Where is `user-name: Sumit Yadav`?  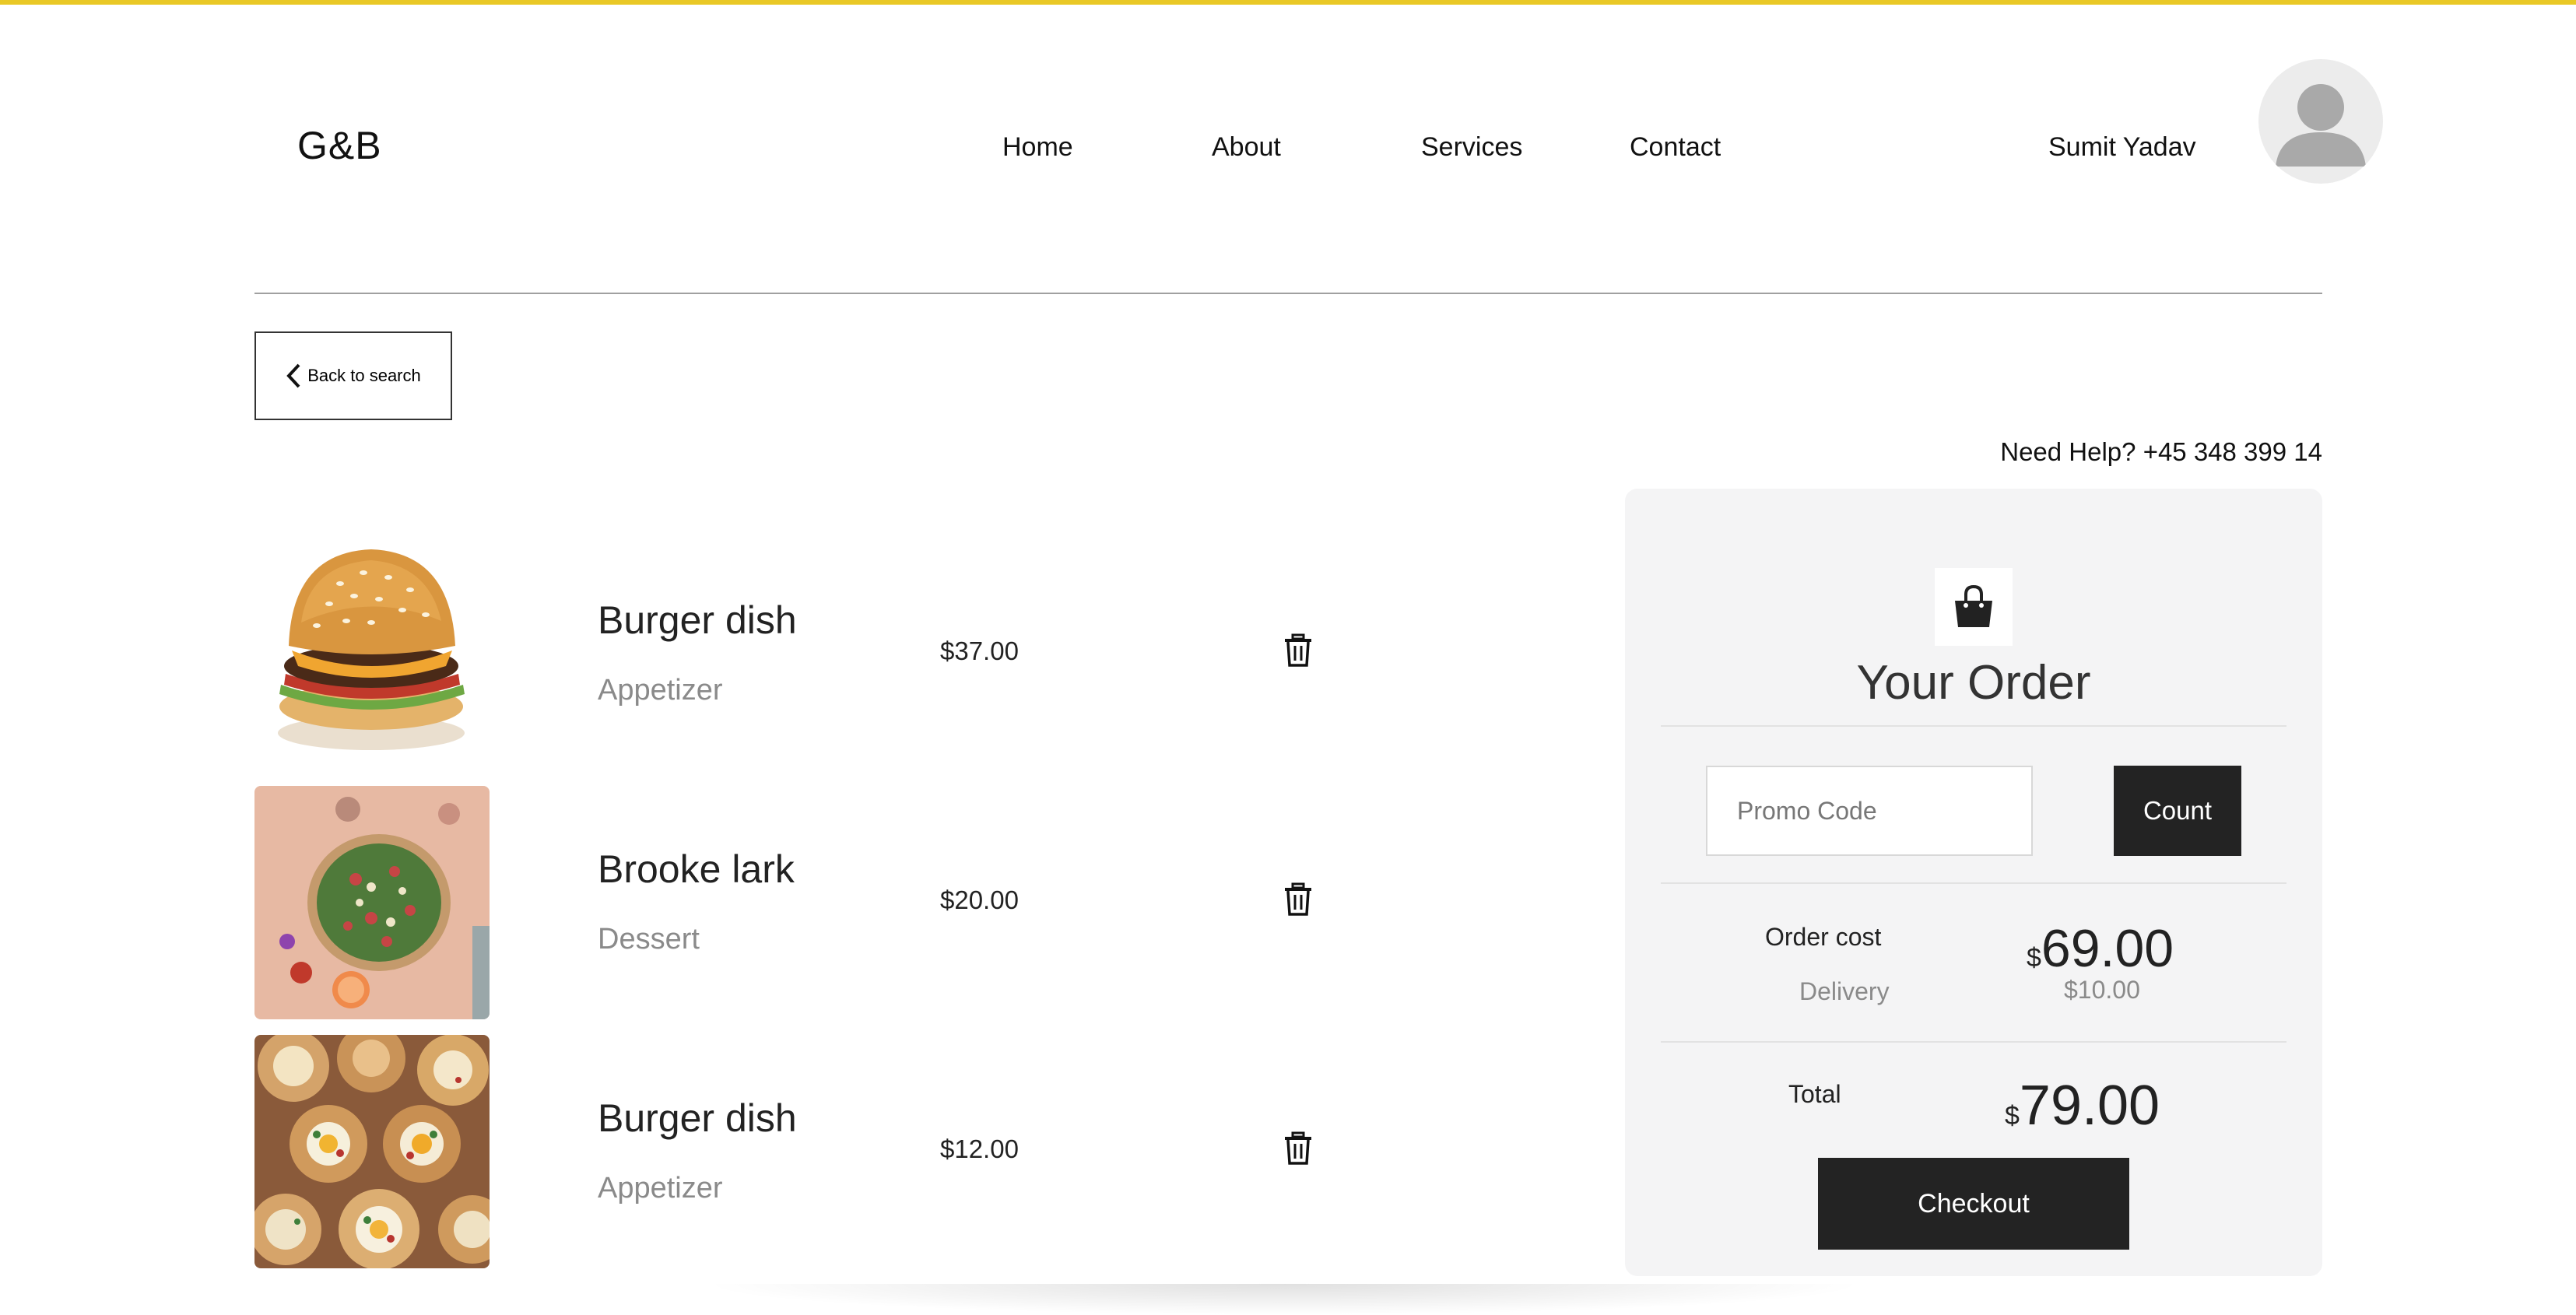
user-name: Sumit Yadav is located at coordinates (2122, 147).